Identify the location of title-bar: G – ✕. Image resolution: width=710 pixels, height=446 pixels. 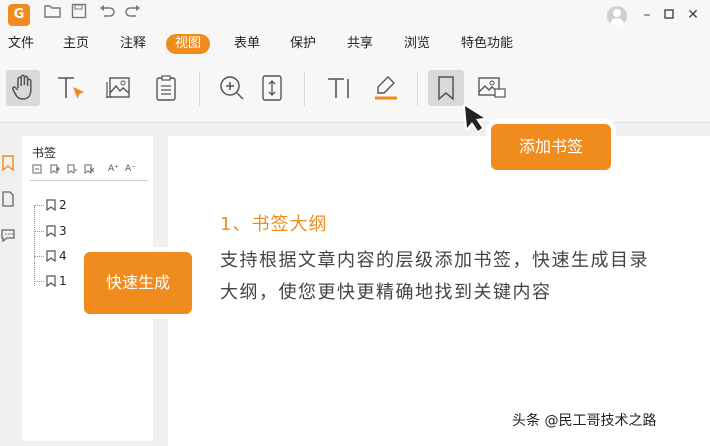
(355, 15).